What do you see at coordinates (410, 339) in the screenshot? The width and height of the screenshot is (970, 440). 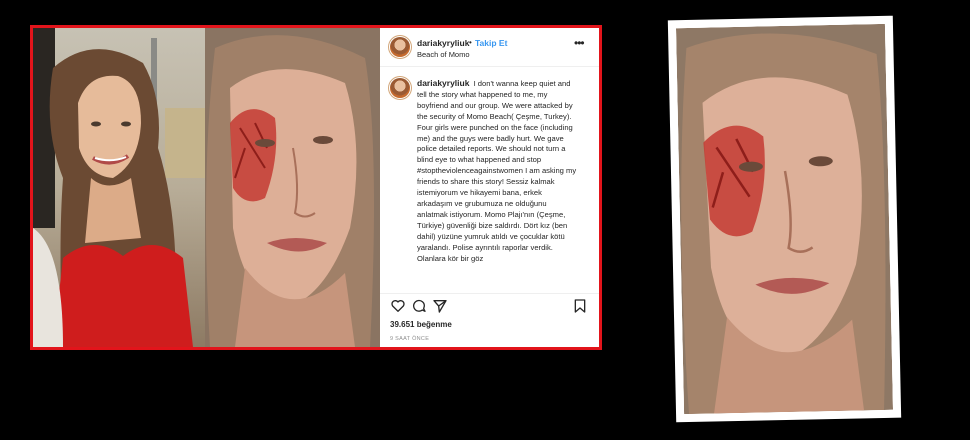 I see `post-timestamp: 9 SAAT ÖNCE` at bounding box center [410, 339].